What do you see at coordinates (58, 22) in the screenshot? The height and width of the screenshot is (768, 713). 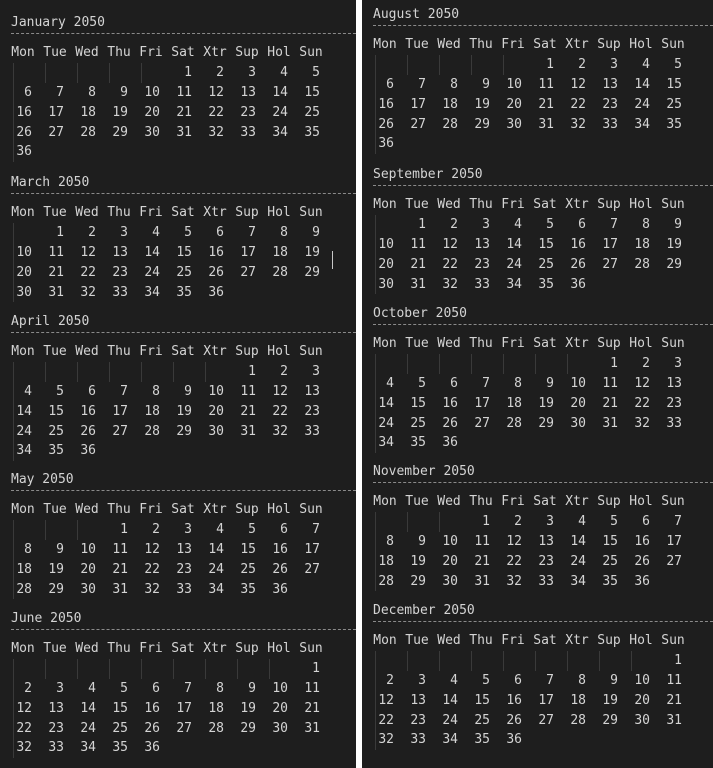 I see `month-title: January 2050` at bounding box center [58, 22].